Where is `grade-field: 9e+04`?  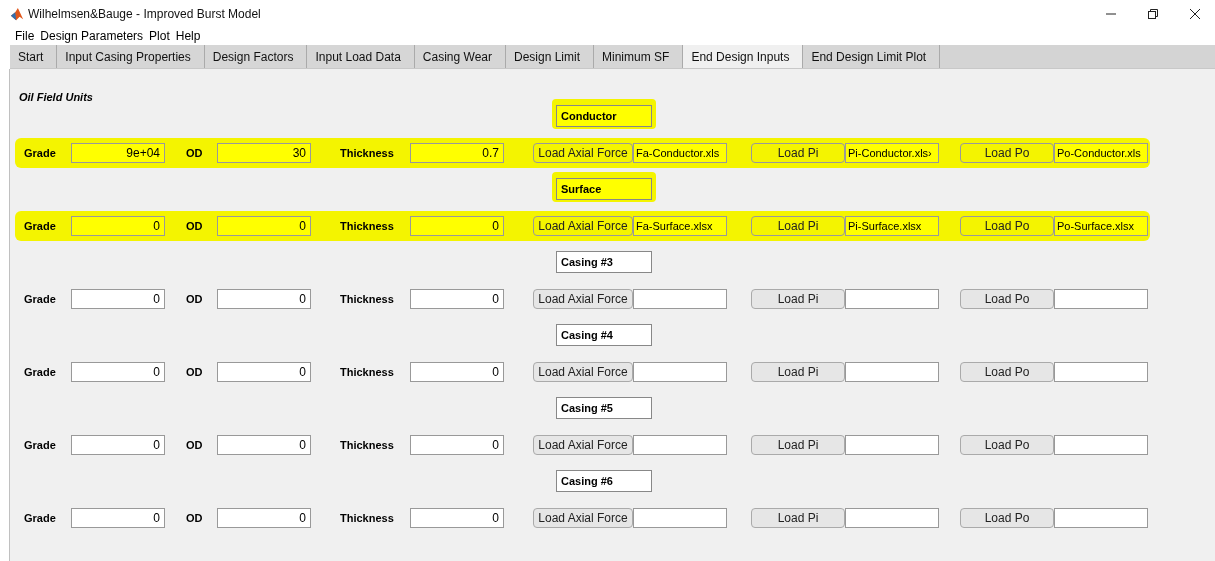
grade-field: 9e+04 is located at coordinates (118, 153).